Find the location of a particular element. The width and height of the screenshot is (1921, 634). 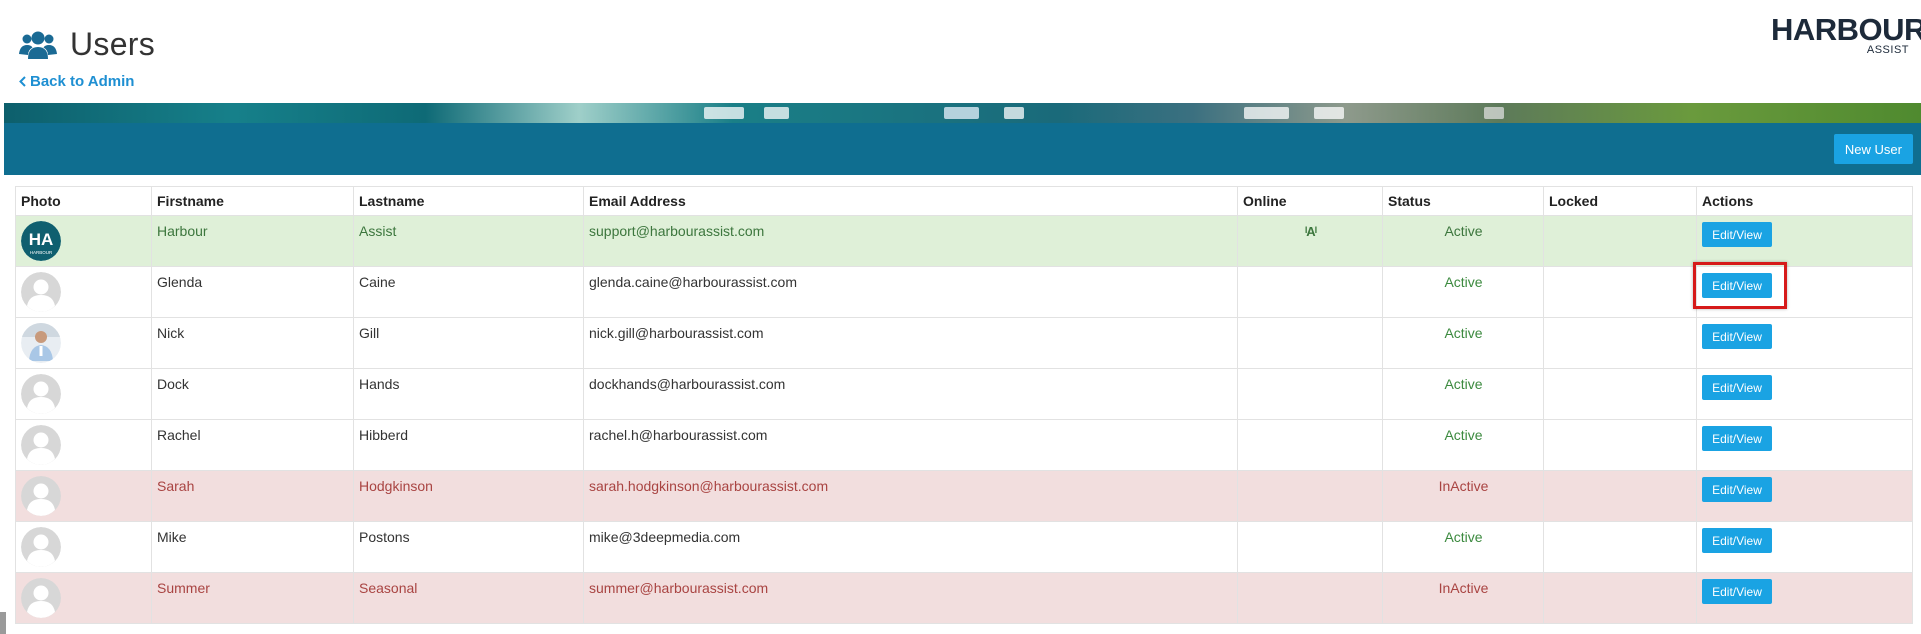

logo-subtext: ASSIST is located at coordinates (1887, 50).